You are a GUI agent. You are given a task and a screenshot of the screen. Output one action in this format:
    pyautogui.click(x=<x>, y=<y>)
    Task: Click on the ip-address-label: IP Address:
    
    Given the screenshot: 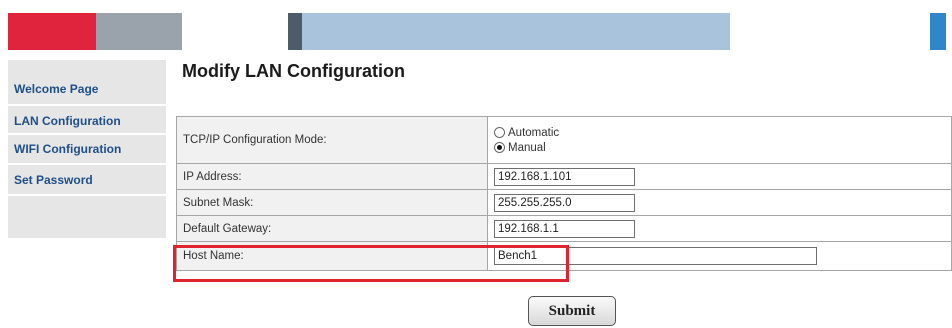 What is the action you would take?
    pyautogui.click(x=332, y=176)
    